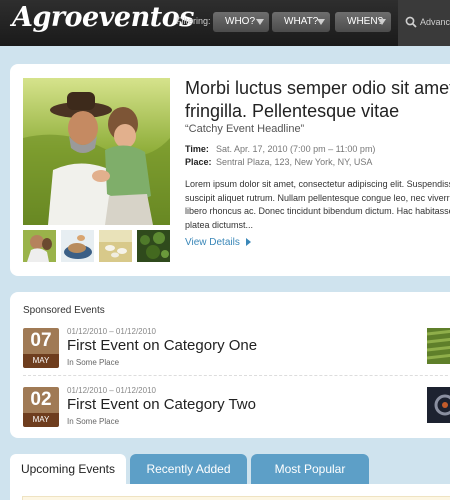 Image resolution: width=450 pixels, height=500 pixels. I want to click on date-day: 02, so click(41, 400).